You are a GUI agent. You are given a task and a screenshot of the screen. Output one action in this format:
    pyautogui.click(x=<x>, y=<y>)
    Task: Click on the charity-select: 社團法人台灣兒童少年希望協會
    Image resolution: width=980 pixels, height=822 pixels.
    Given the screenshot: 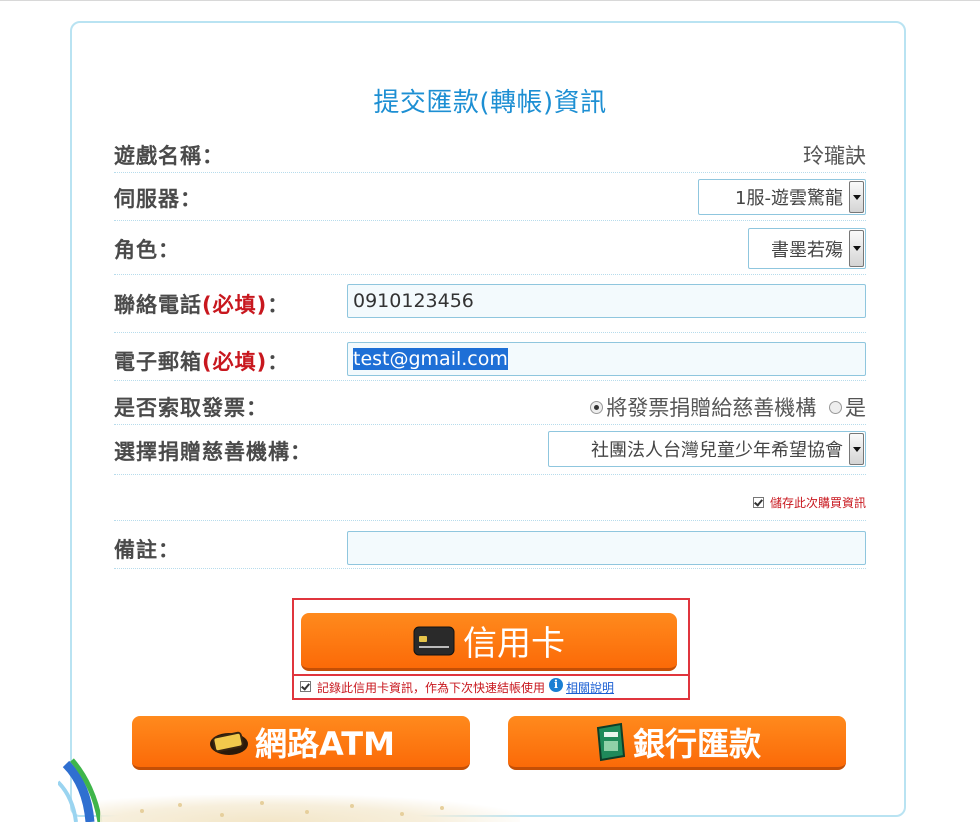 What is the action you would take?
    pyautogui.click(x=707, y=449)
    